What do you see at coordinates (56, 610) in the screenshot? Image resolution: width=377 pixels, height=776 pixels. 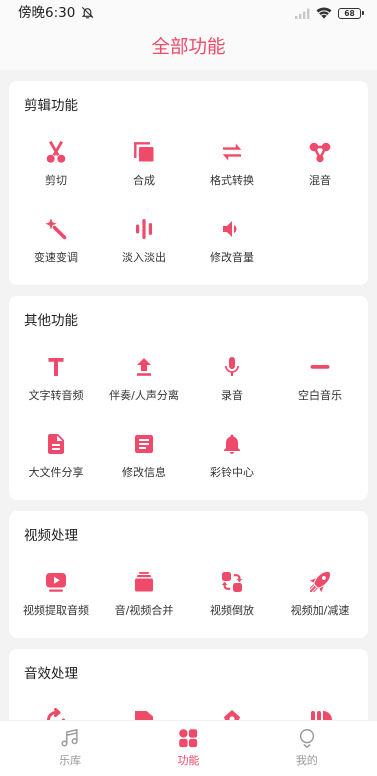 I see `feature-label: 视频提取音频` at bounding box center [56, 610].